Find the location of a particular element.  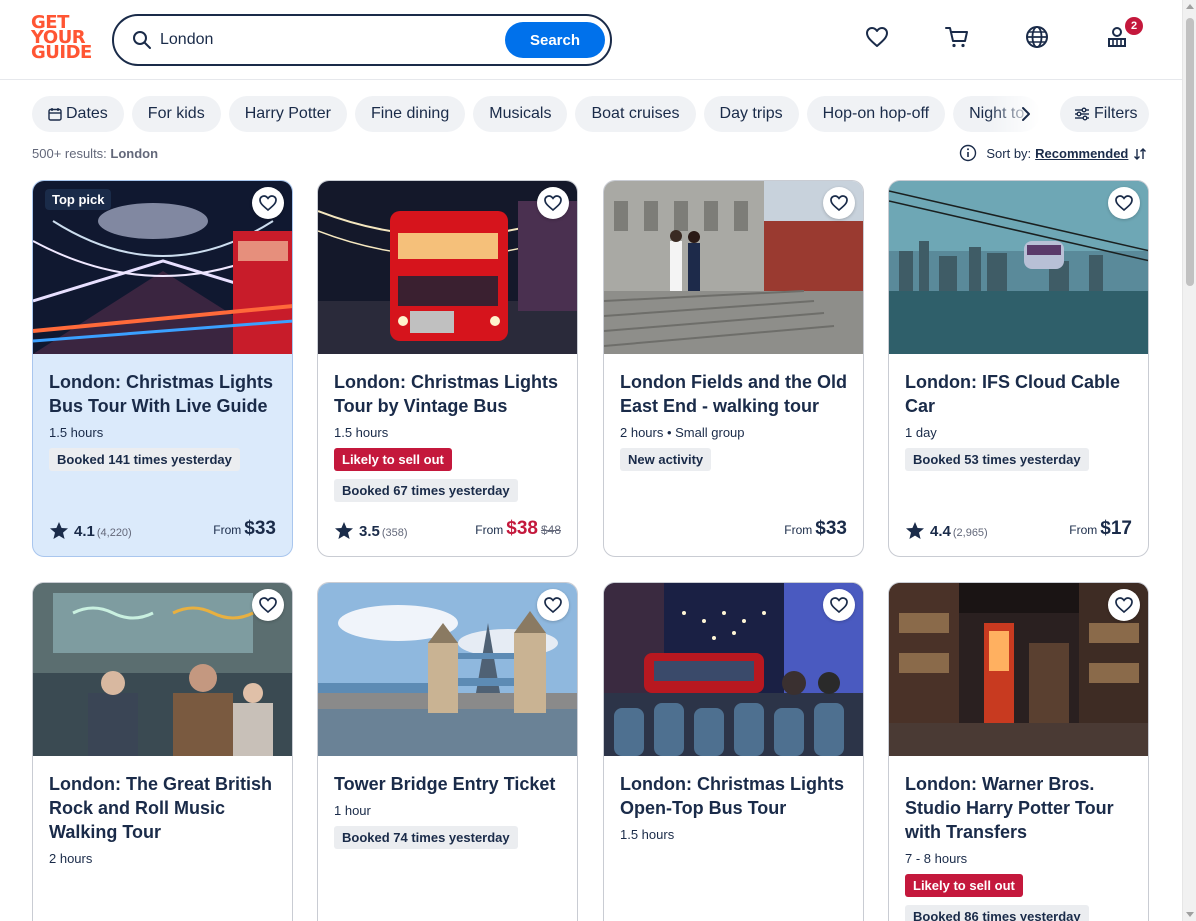

scroll-up-arrow is located at coordinates (1190, 6).